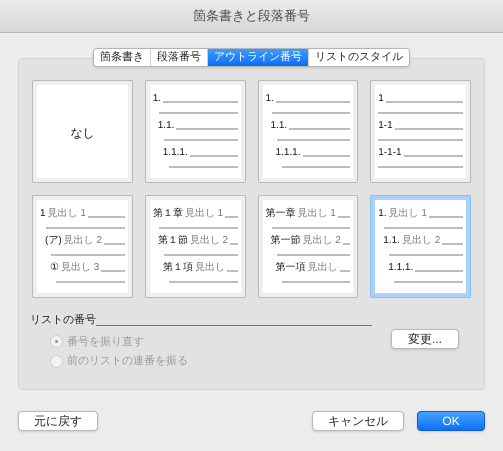 The height and width of the screenshot is (451, 503). I want to click on none-label: なし, so click(82, 133).